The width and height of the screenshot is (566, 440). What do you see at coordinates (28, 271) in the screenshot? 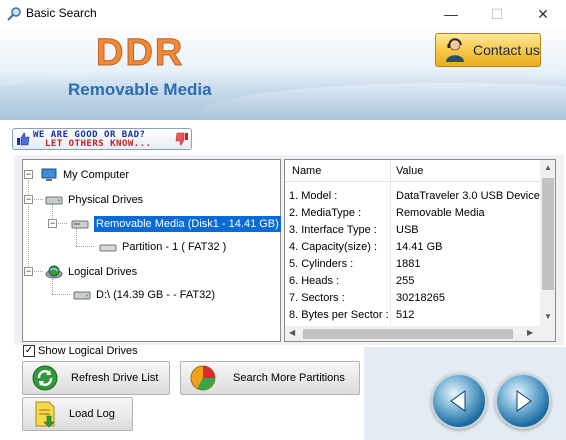
I see `expander-logical-drives: −` at bounding box center [28, 271].